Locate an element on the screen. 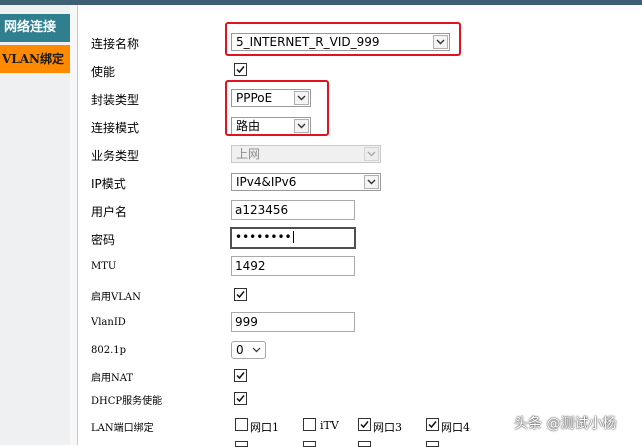  lan-itv-label: iTV is located at coordinates (329, 425).